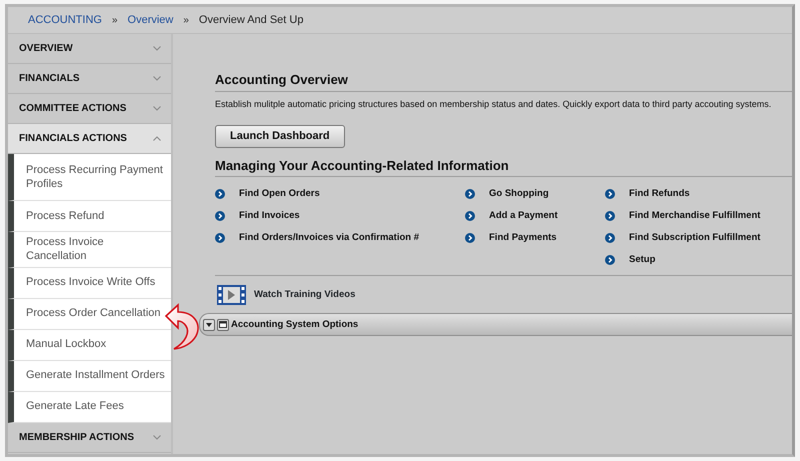  I want to click on task-link: Find Orders/Invoices via Confirmation #, so click(329, 238).